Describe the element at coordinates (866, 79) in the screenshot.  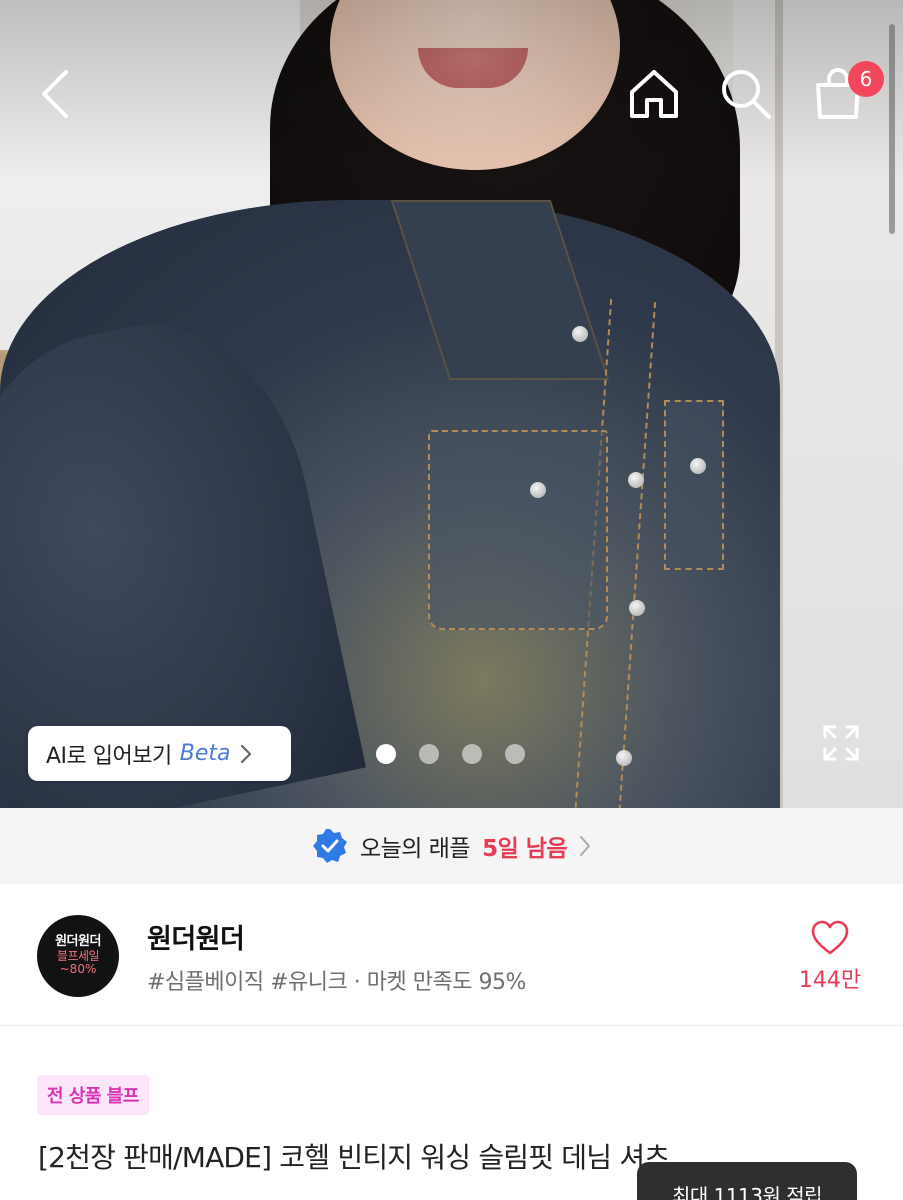
I see `cart-count-badge: 6` at that location.